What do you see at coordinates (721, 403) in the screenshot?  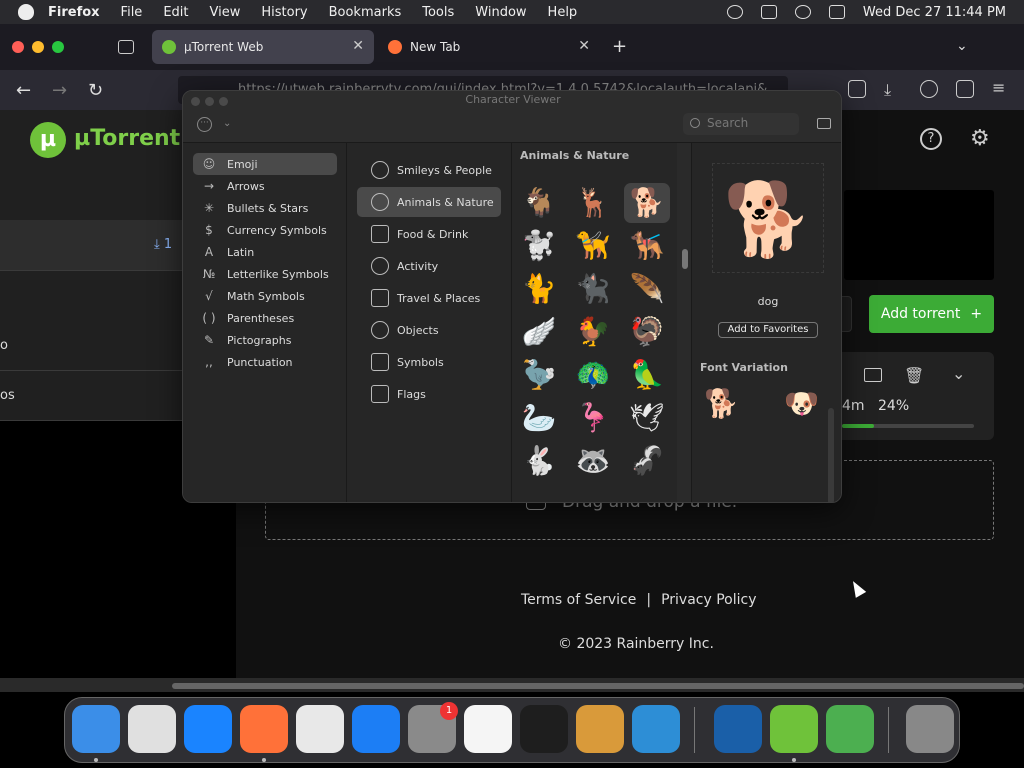 I see `font-variation-item: 🐕` at bounding box center [721, 403].